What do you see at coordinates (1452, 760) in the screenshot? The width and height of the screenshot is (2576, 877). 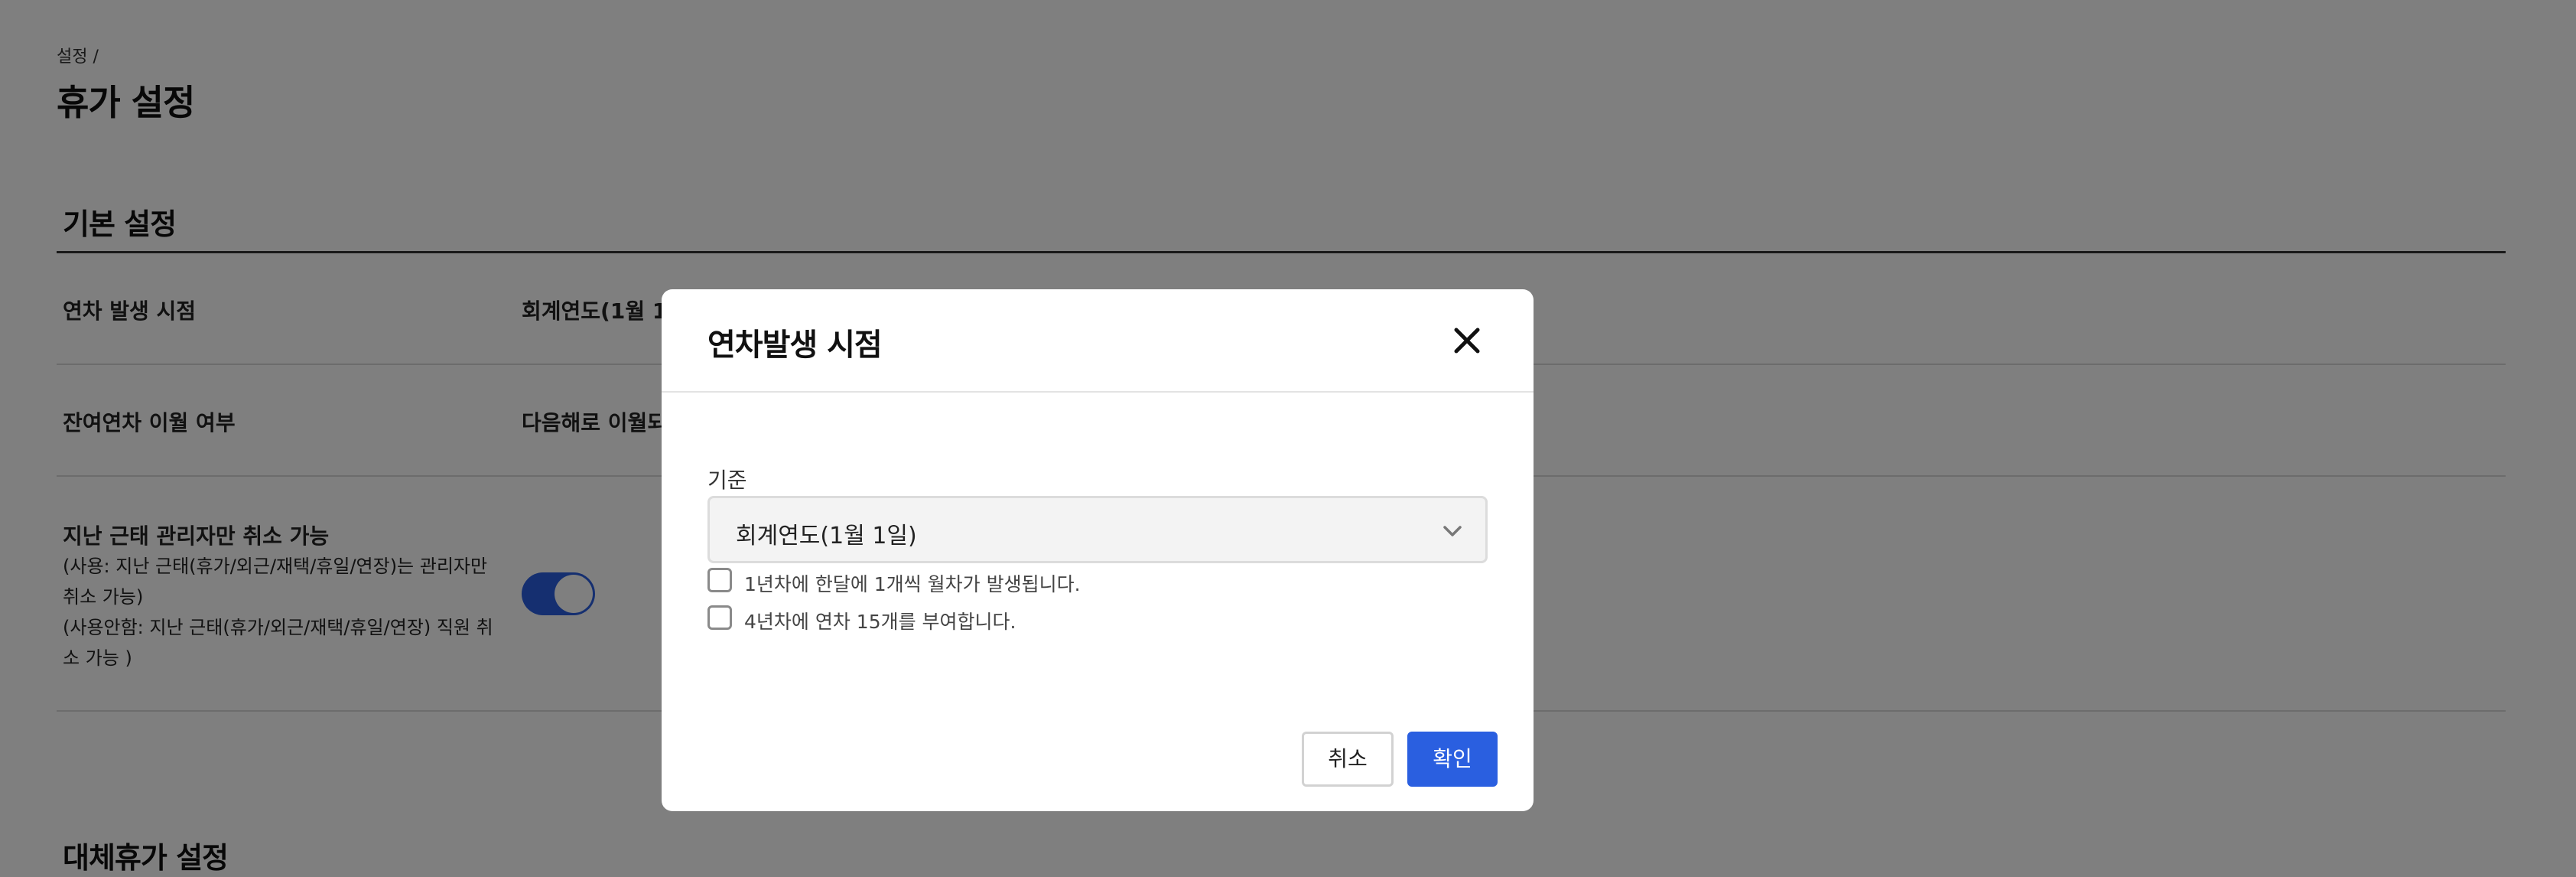 I see `confirm-button: 확인` at bounding box center [1452, 760].